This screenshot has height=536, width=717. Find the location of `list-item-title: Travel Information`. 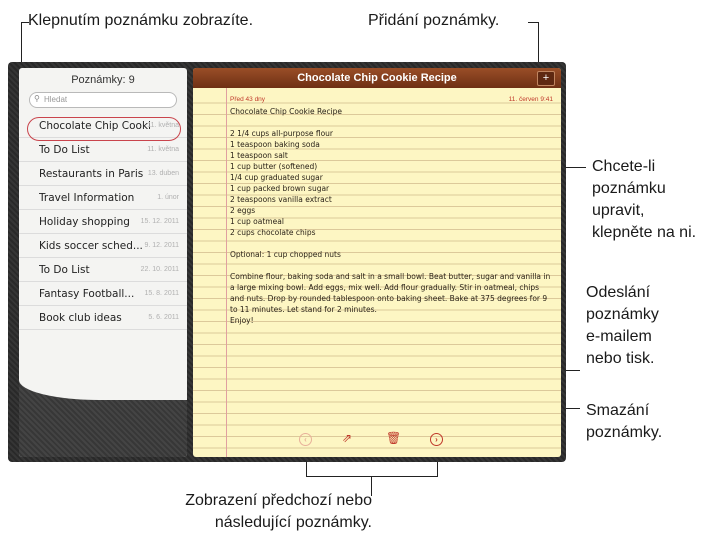

list-item-title: Travel Information is located at coordinates (87, 198).